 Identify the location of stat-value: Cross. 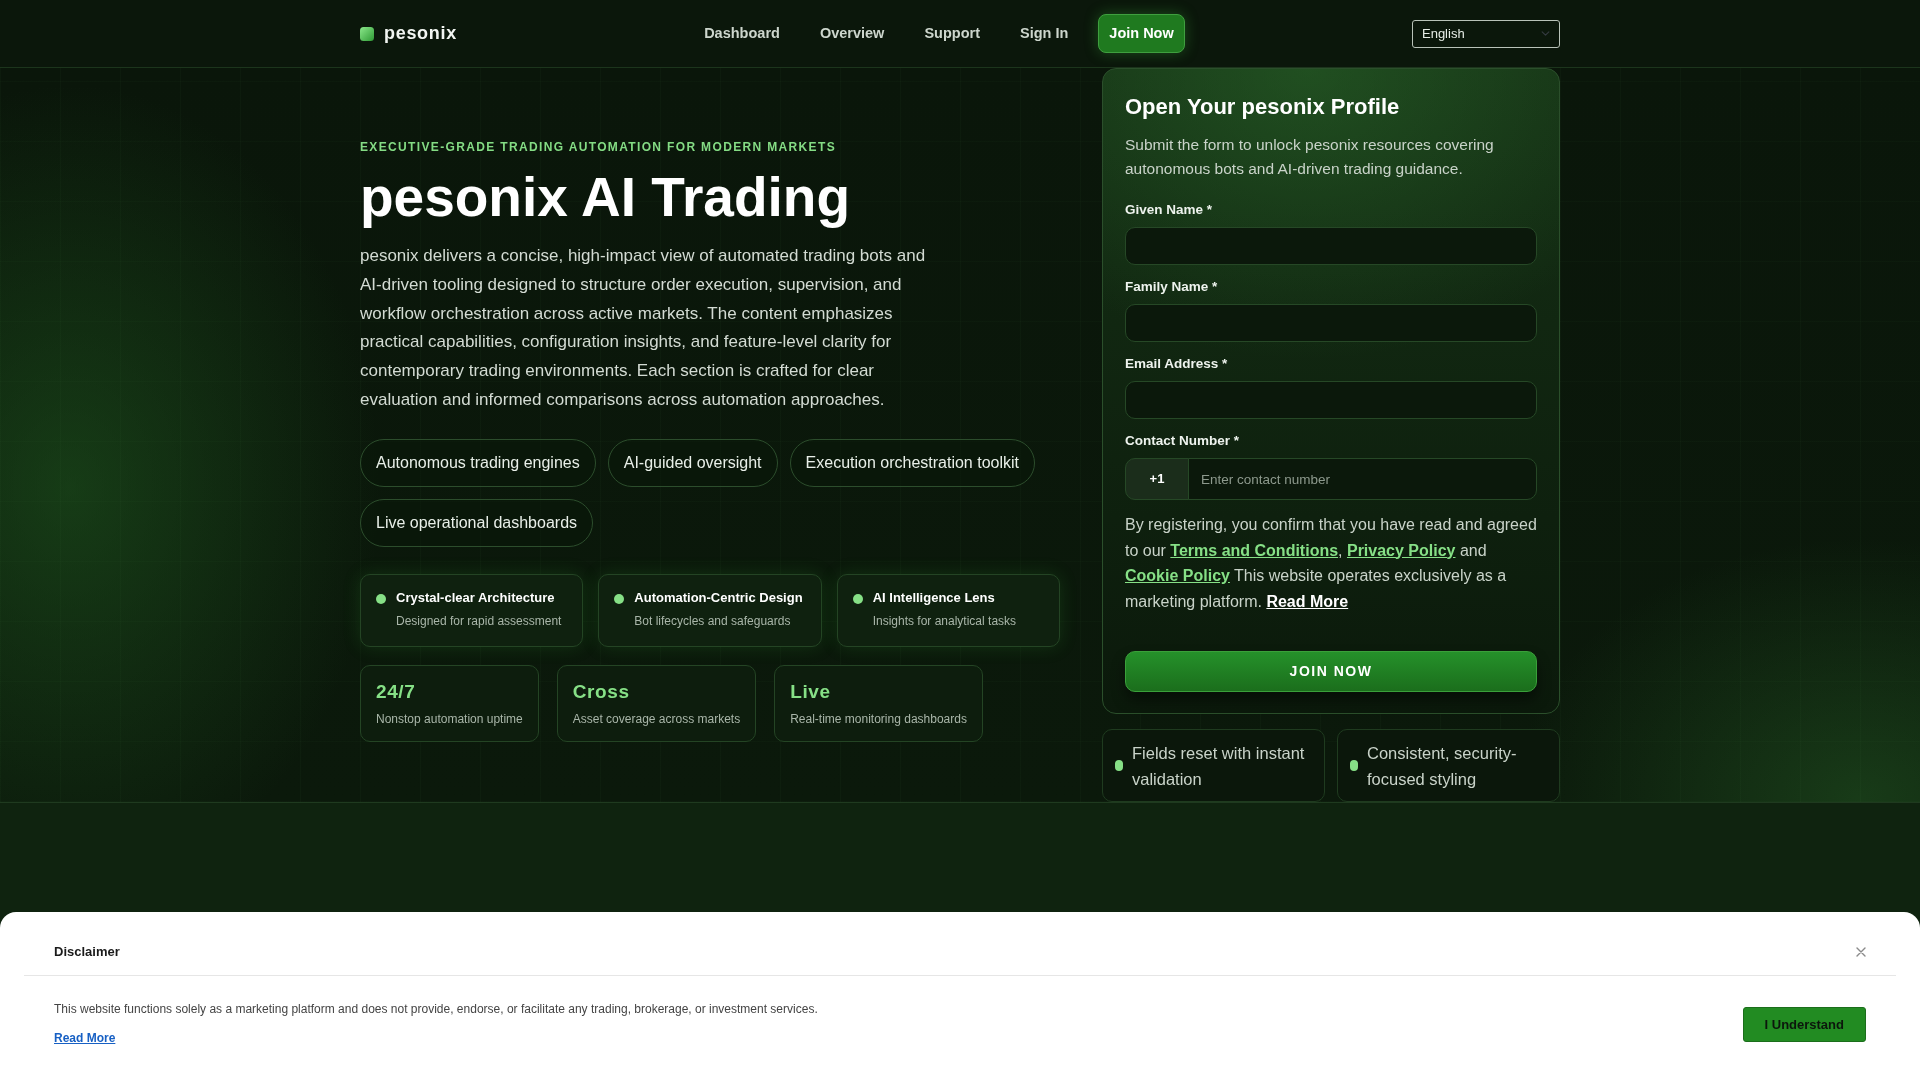
(601, 691).